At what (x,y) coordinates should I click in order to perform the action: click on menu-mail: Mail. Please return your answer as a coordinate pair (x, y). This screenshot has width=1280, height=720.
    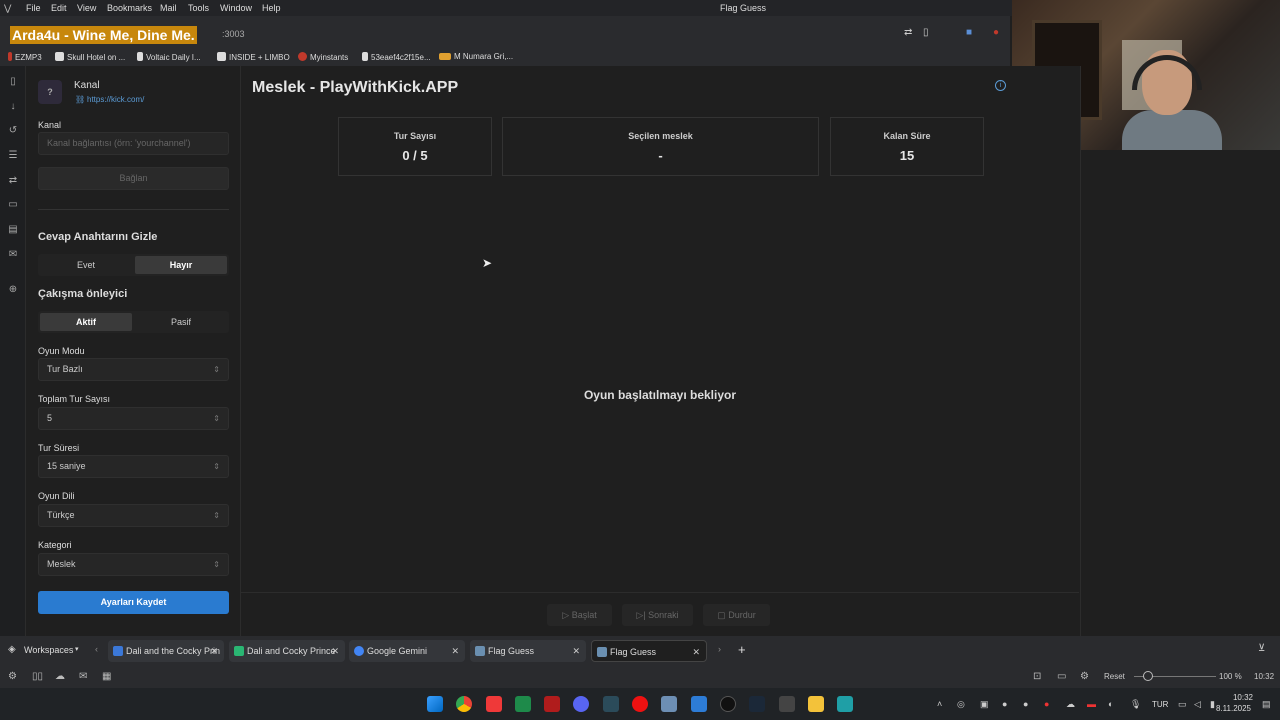
    Looking at the image, I should click on (168, 8).